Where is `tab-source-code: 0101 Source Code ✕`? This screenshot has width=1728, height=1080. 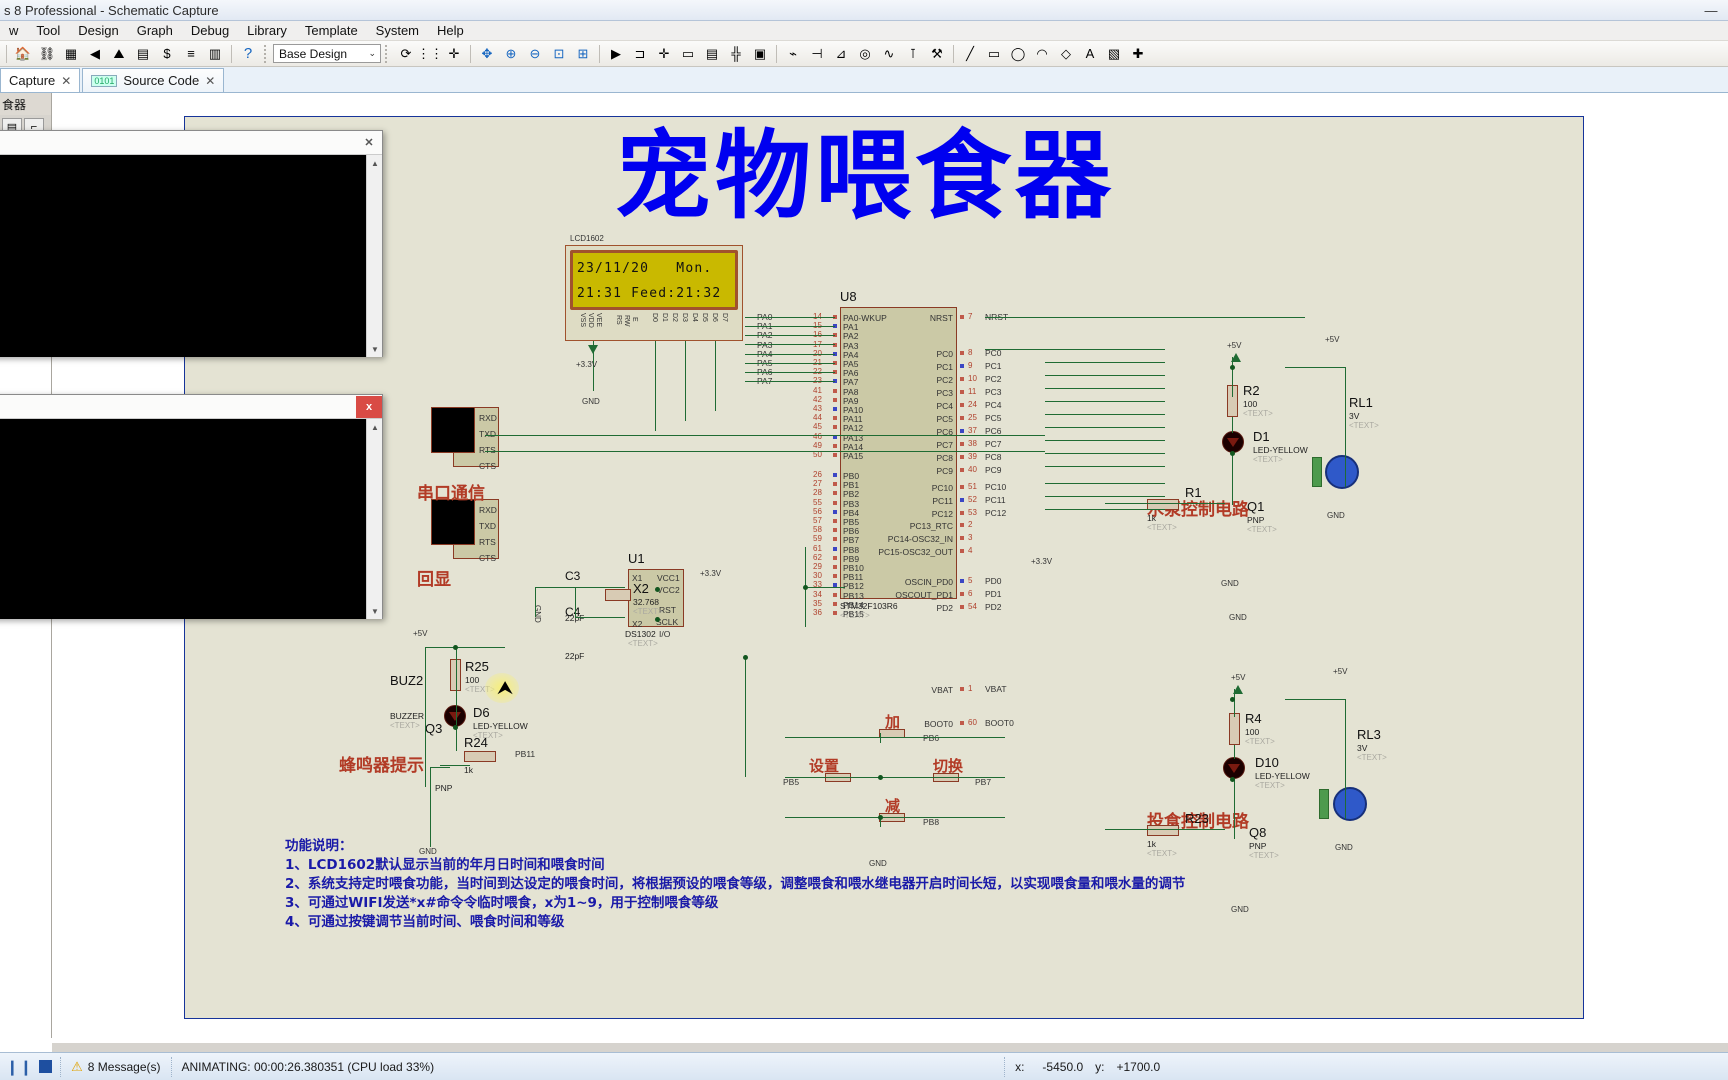
tab-source-code: 0101 Source Code ✕ is located at coordinates (153, 80).